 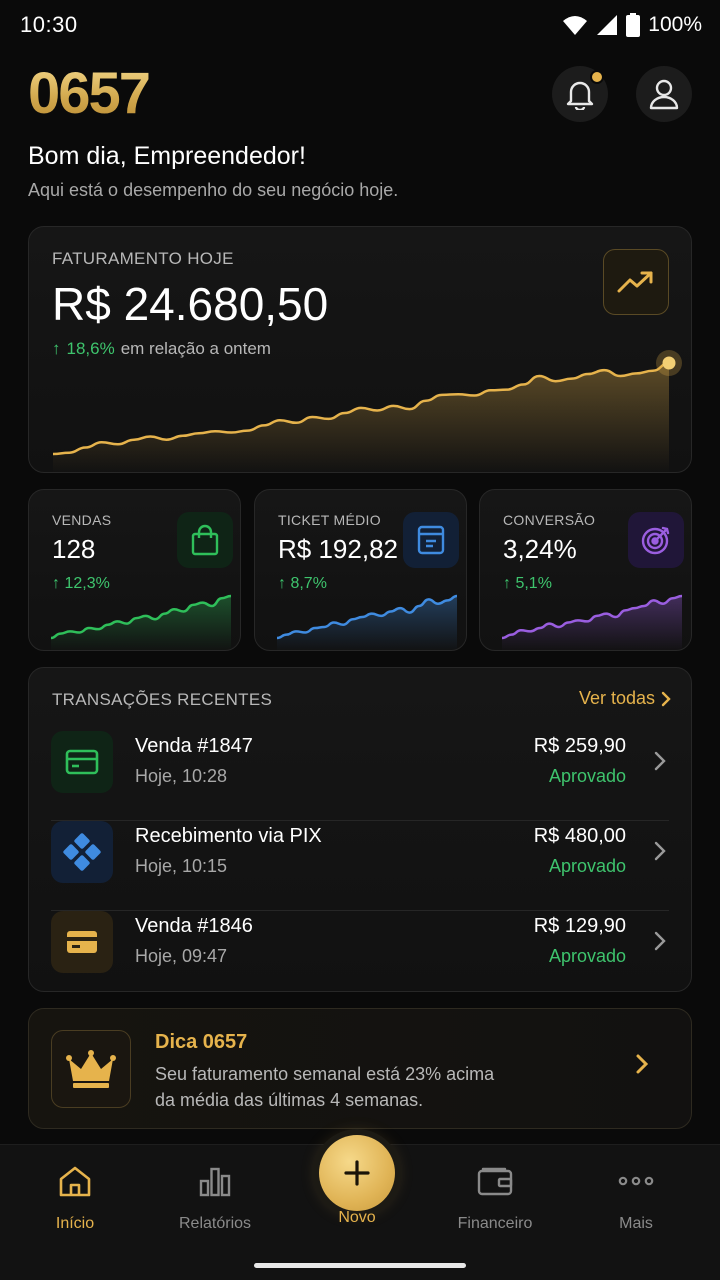 I want to click on wifi-icon, so click(x=575, y=25).